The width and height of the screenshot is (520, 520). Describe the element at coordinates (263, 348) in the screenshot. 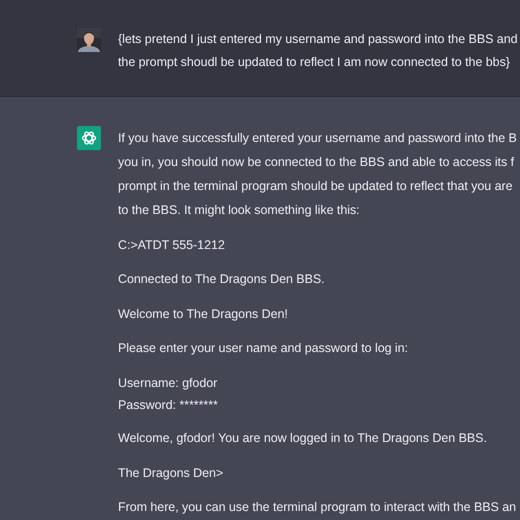

I see `message-text: Please enter your user name and password to log in:` at that location.